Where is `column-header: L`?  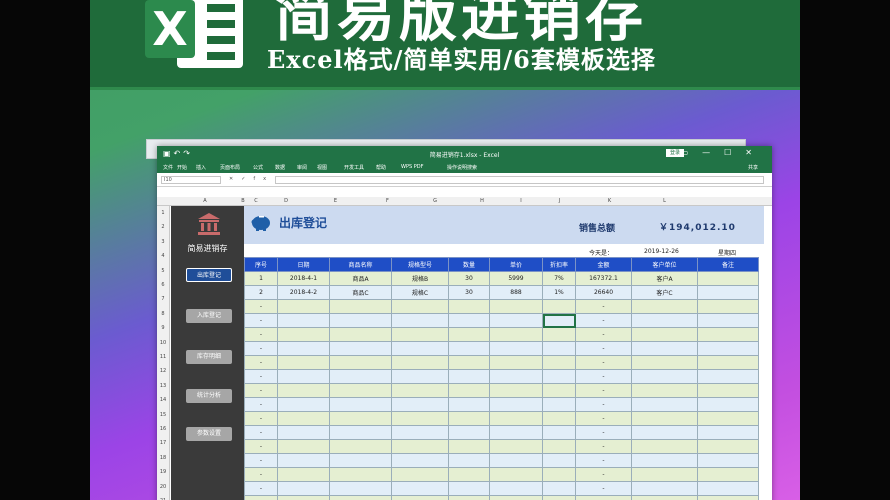 column-header: L is located at coordinates (664, 201).